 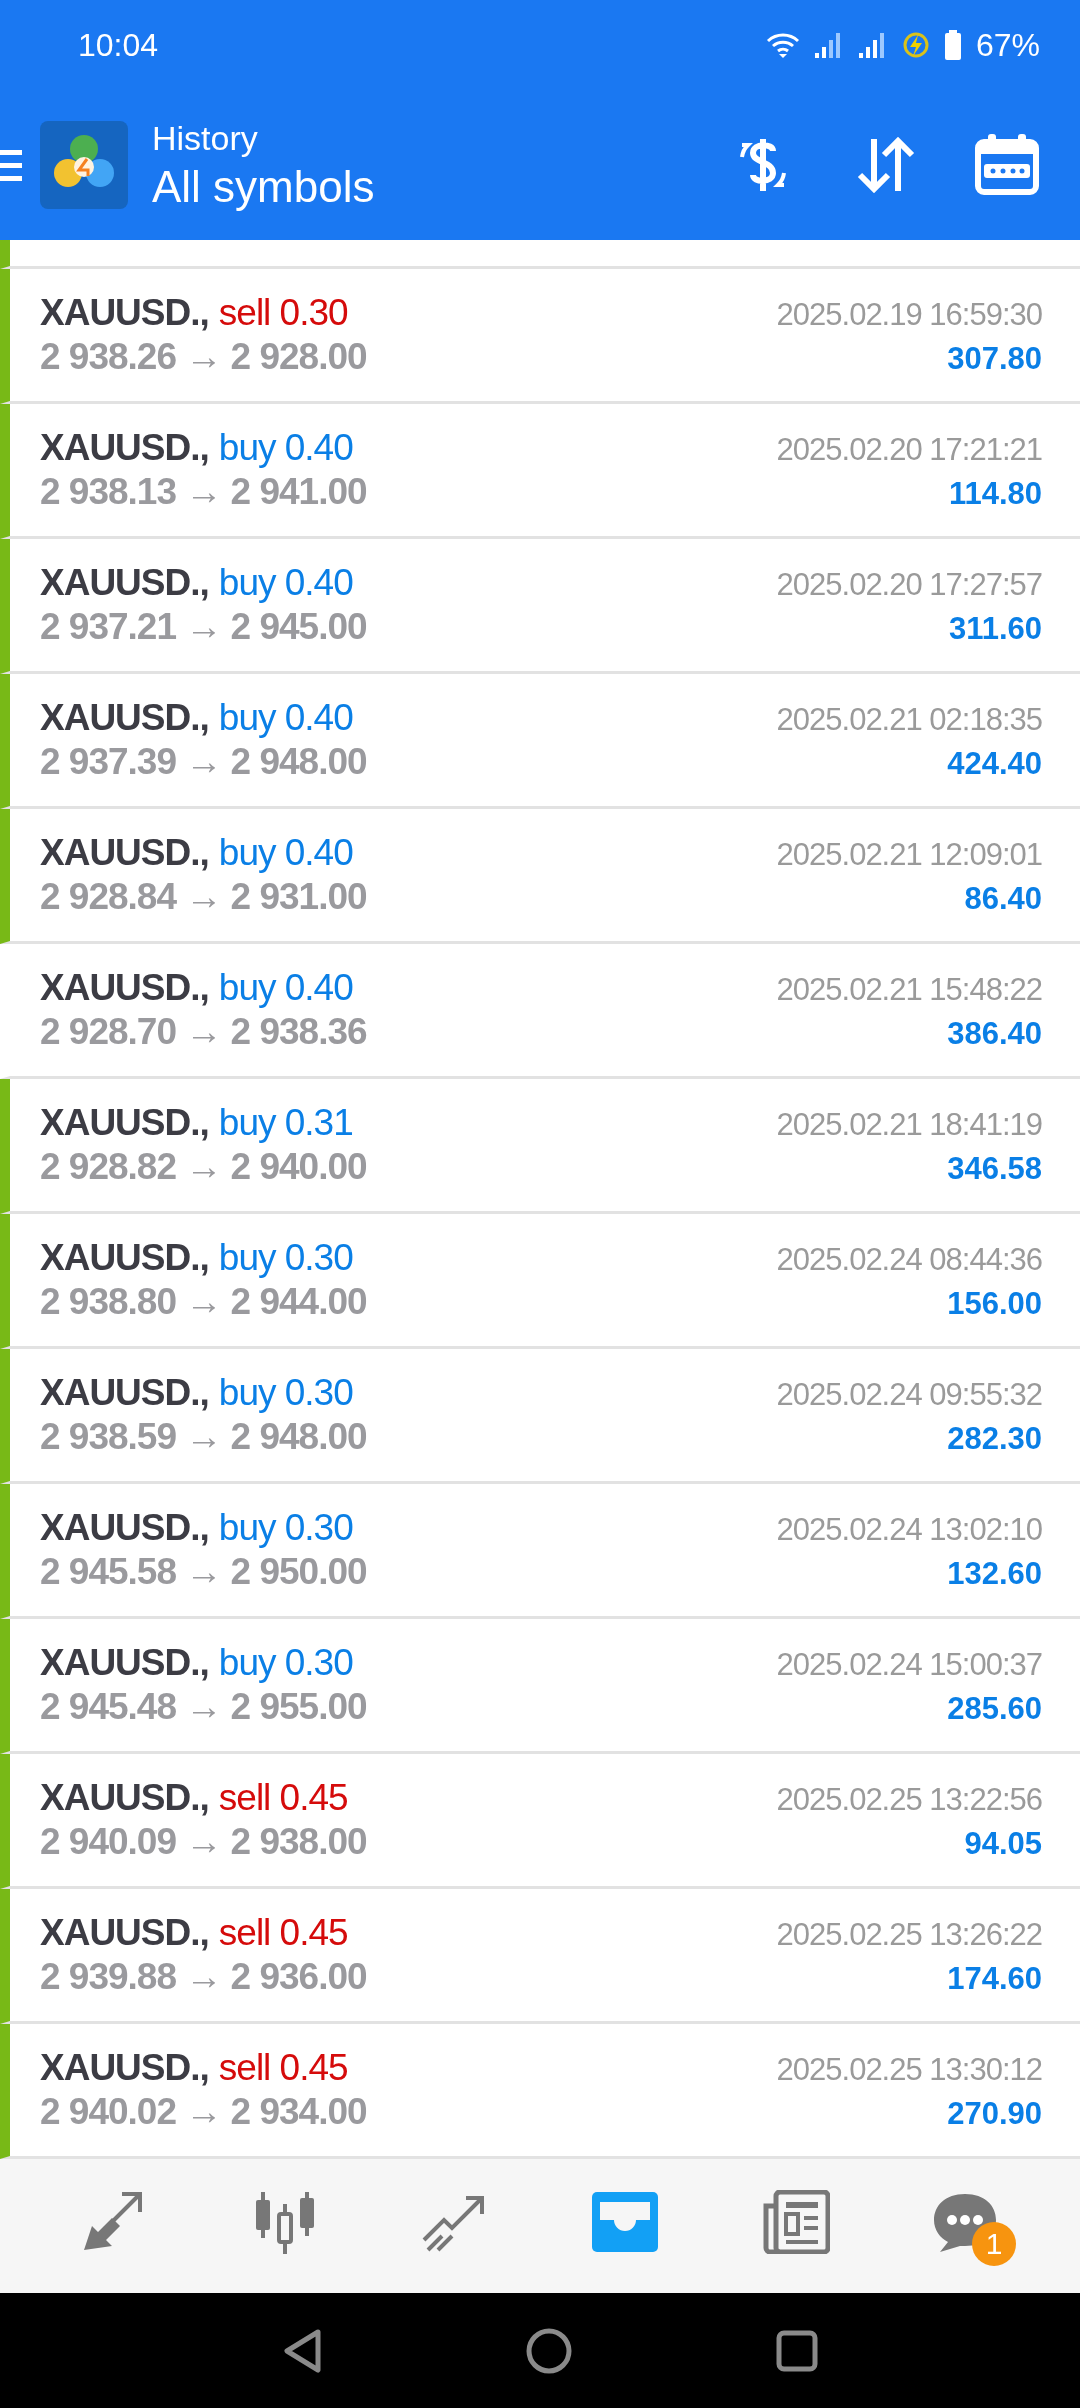 What do you see at coordinates (994, 1034) in the screenshot?
I see `deal-profit: 386.40` at bounding box center [994, 1034].